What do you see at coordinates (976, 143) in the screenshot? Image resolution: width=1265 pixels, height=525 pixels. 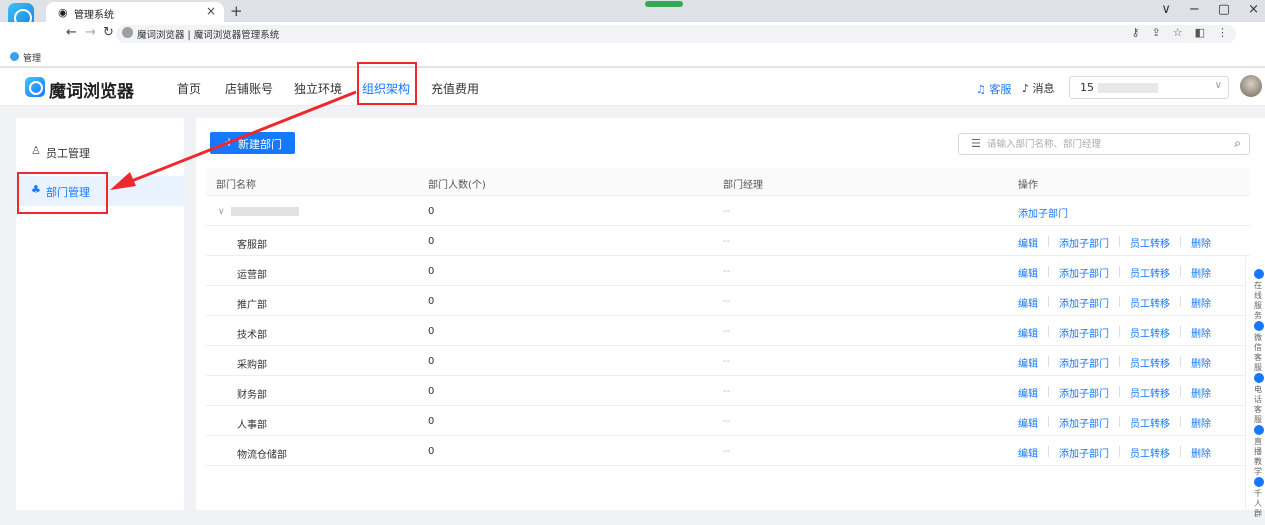 I see `filter-icon: ☰` at bounding box center [976, 143].